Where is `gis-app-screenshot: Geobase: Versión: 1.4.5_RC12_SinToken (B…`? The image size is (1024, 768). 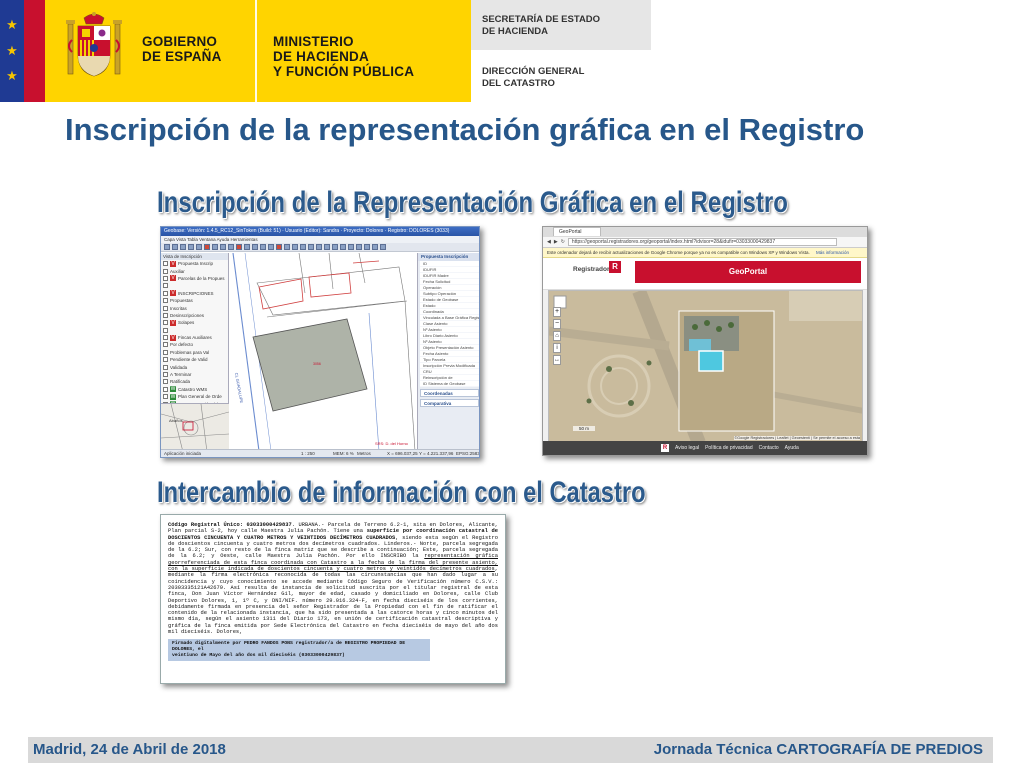
gis-app-screenshot: Geobase: Versión: 1.4.5_RC12_SinToken (B… is located at coordinates (320, 342).